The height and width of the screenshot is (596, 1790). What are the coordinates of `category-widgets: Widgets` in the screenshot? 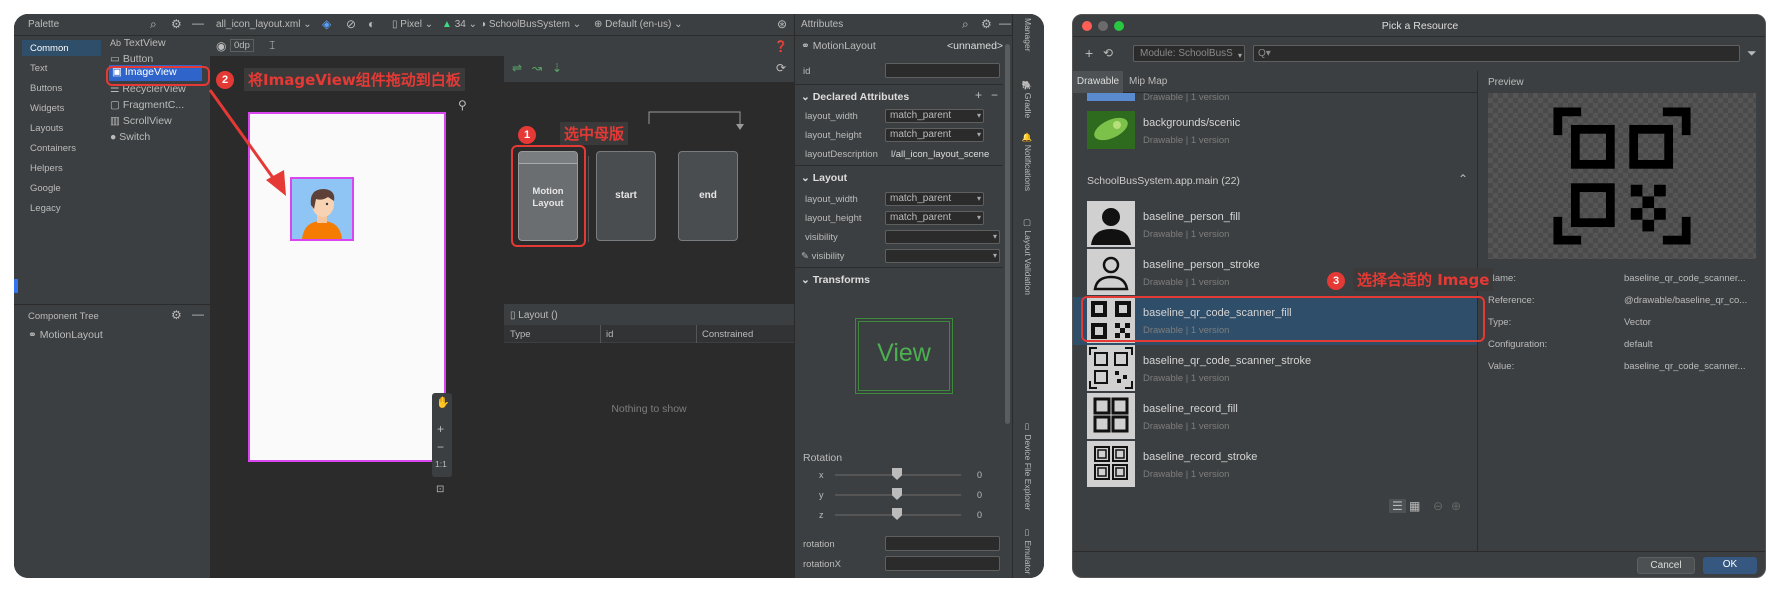 It's located at (47, 108).